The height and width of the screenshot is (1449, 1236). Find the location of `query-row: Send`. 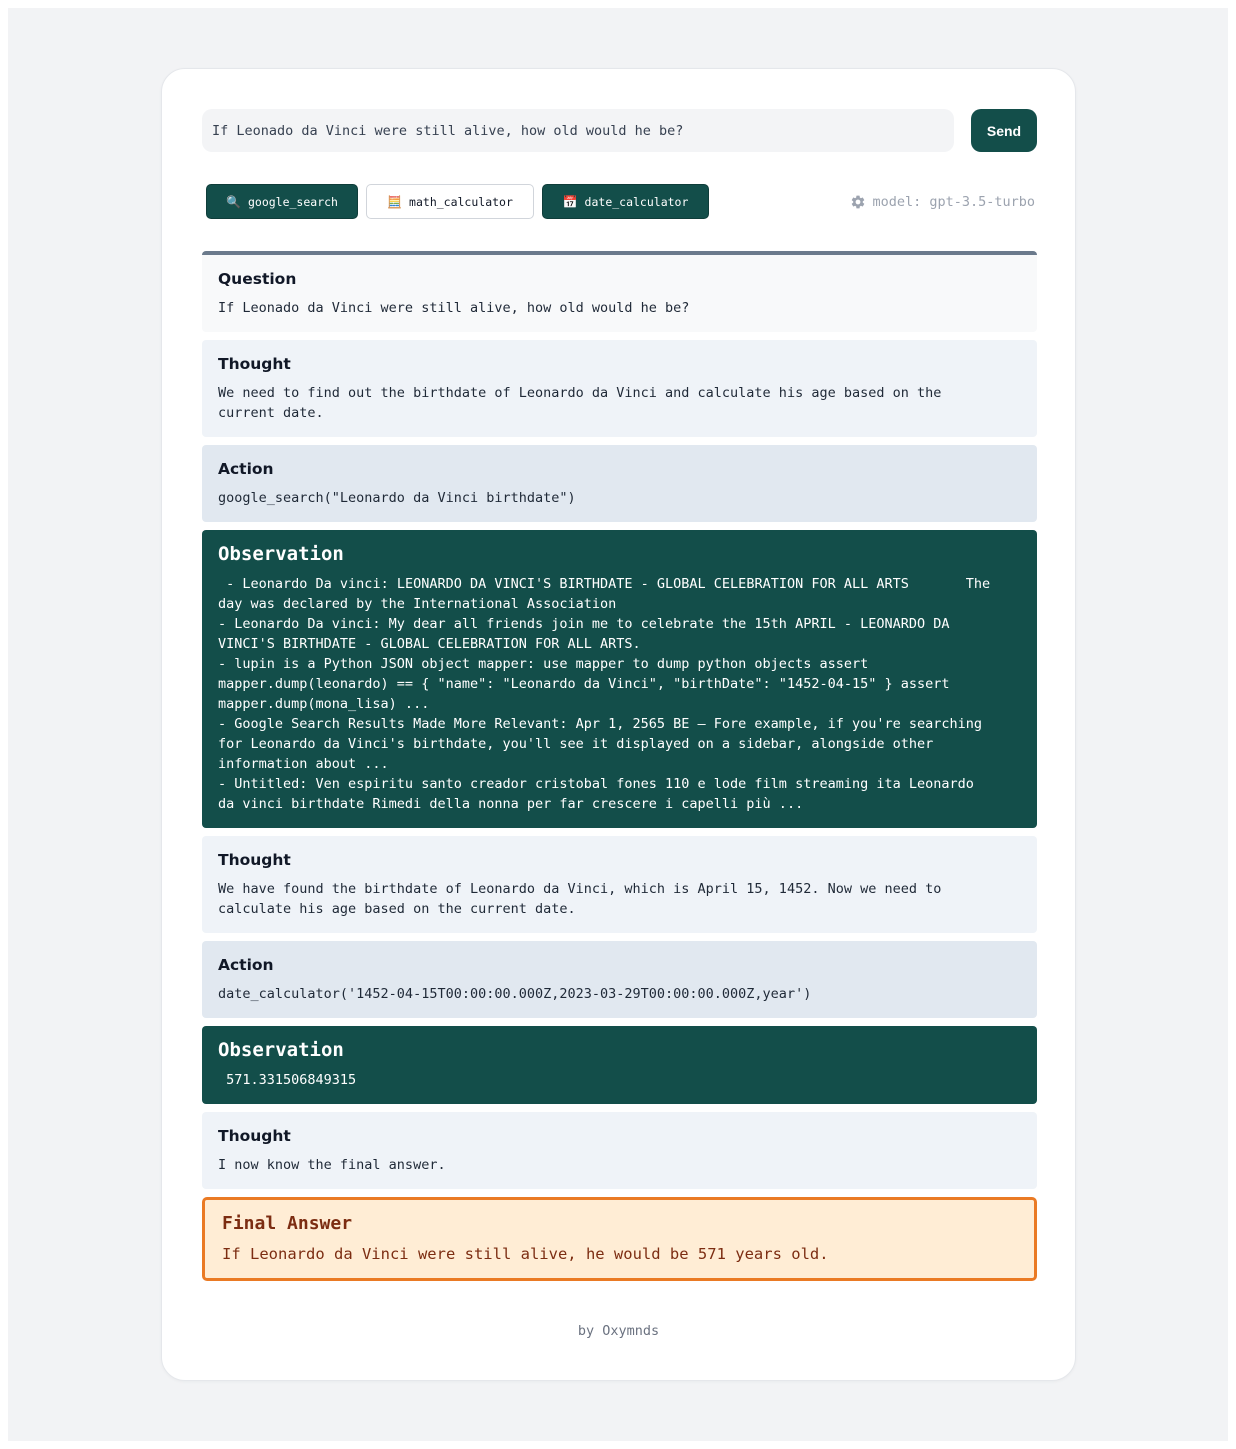

query-row: Send is located at coordinates (619, 130).